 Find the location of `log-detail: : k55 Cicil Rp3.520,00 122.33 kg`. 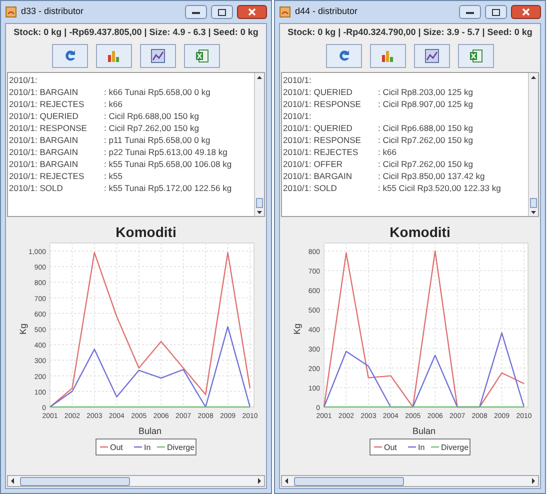

log-detail: : k55 Cicil Rp3.520,00 122.33 kg is located at coordinates (439, 188).